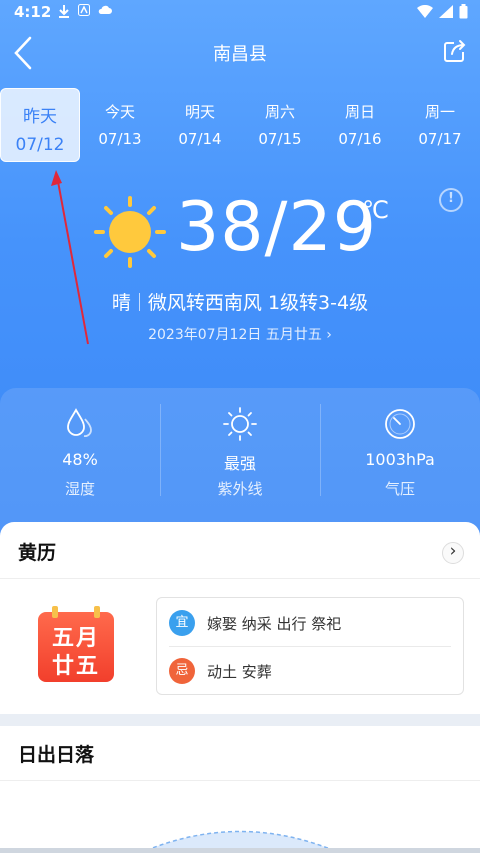 The image size is (480, 853). Describe the element at coordinates (79, 422) in the screenshot. I see `humidity-icon` at that location.